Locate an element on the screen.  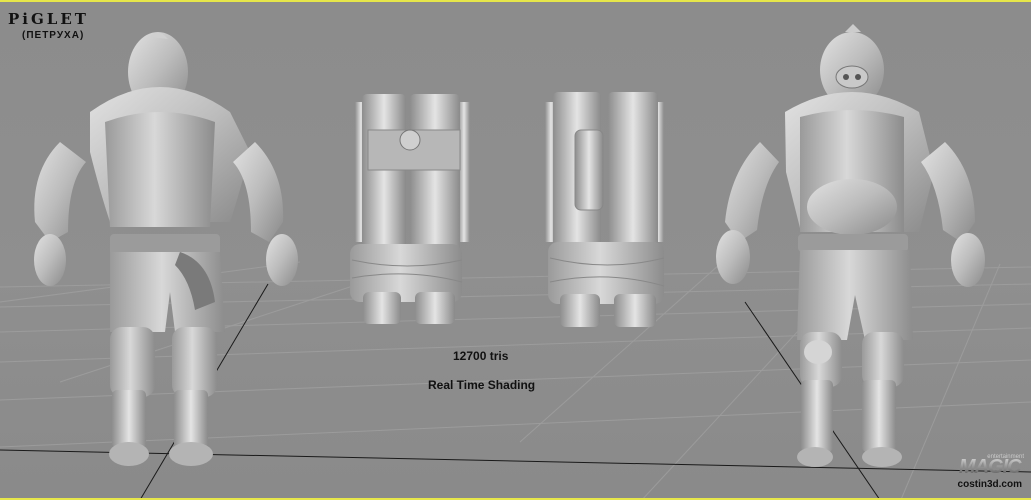
subtitle-text: (ПЕТРУХА) is located at coordinates (53, 35).